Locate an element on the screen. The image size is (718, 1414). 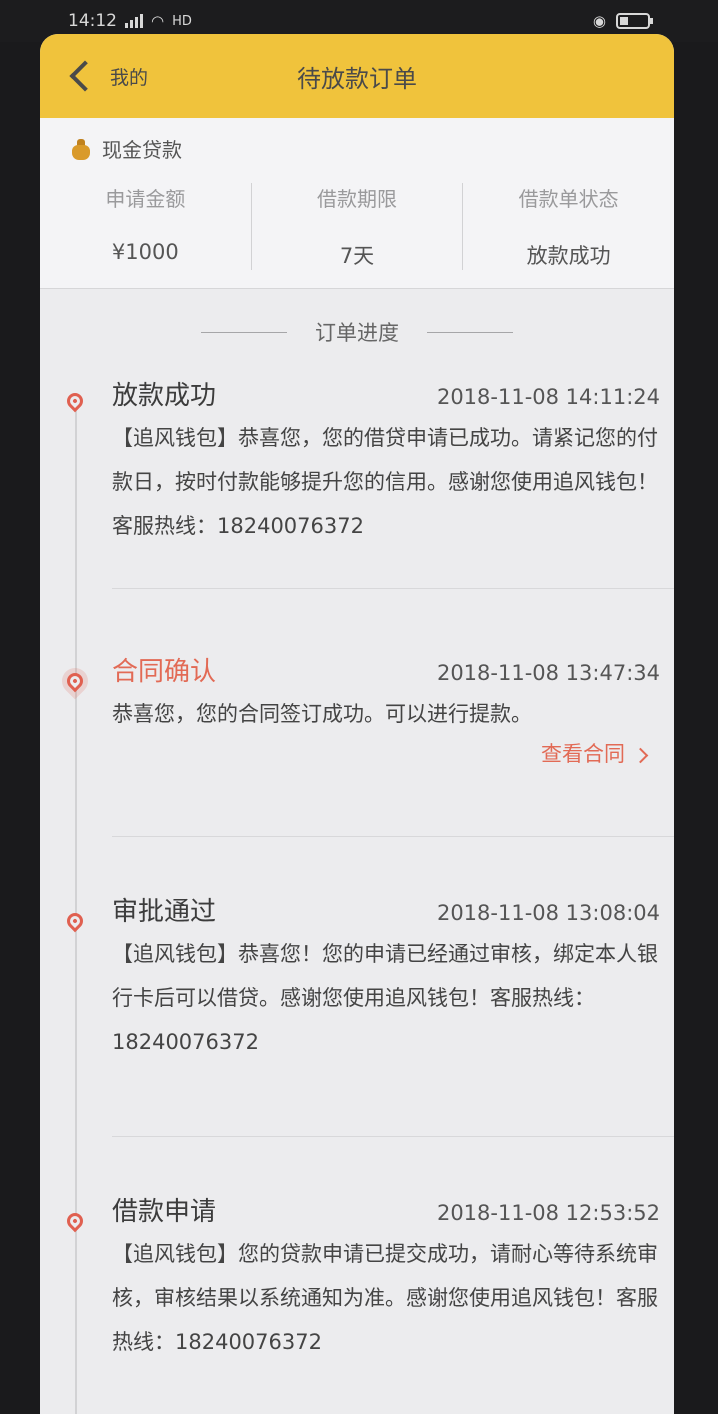
money-bag-icon is located at coordinates (81, 149).